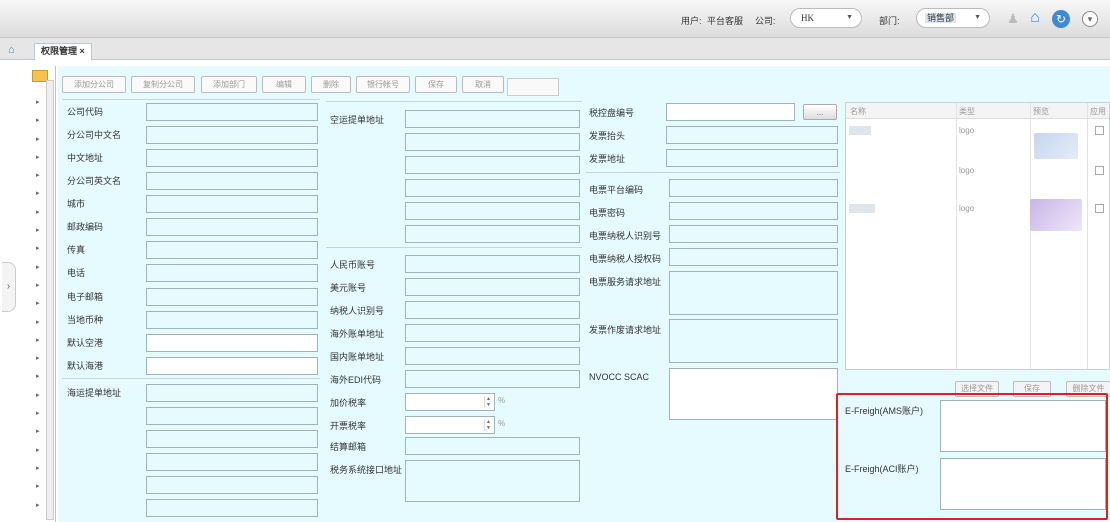 The image size is (1110, 522). I want to click on einvoice-auth-code-field, so click(753, 257).